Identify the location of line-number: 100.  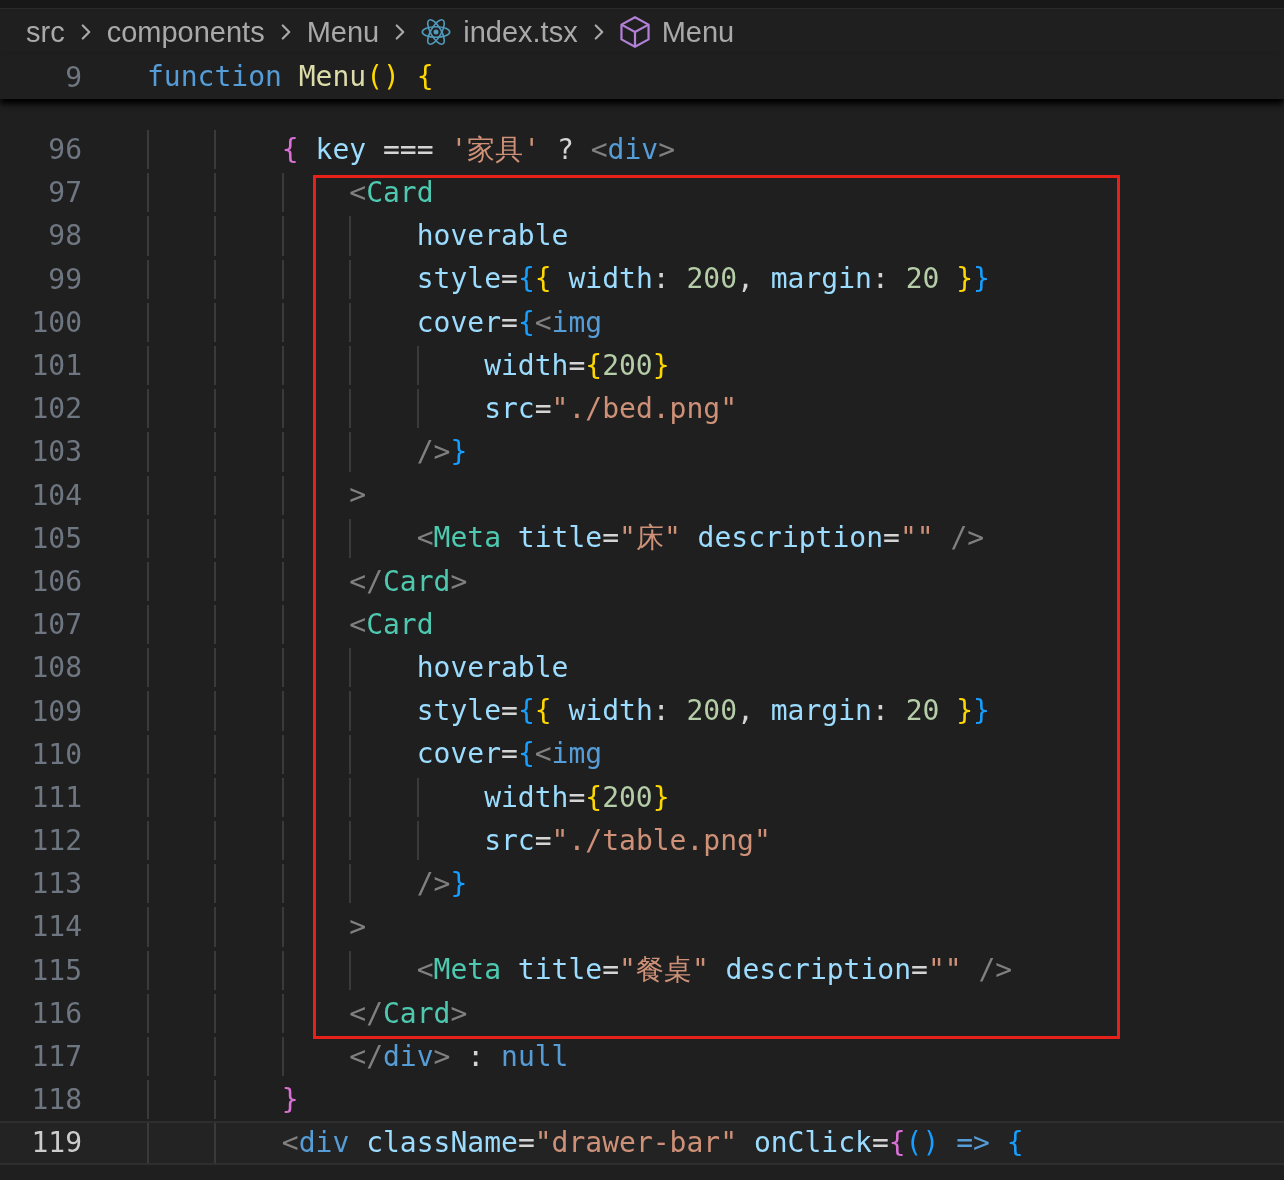
(56, 322).